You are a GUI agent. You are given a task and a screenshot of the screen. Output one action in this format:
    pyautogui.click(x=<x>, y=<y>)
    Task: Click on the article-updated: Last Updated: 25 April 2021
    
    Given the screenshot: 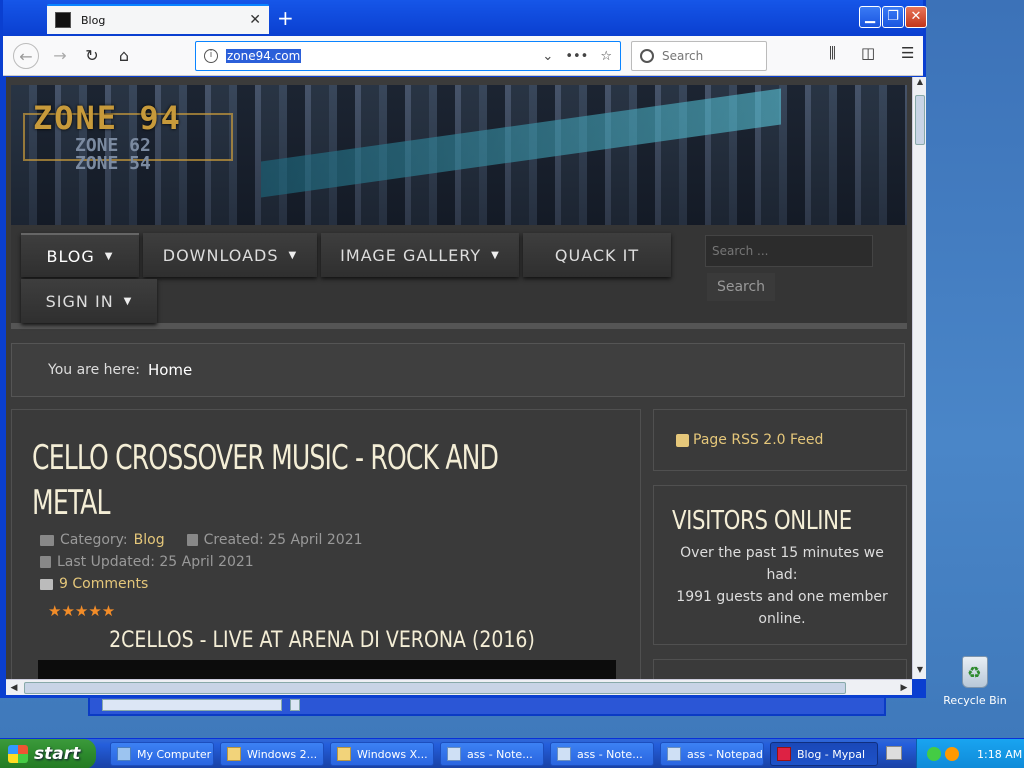 What is the action you would take?
    pyautogui.click(x=147, y=562)
    